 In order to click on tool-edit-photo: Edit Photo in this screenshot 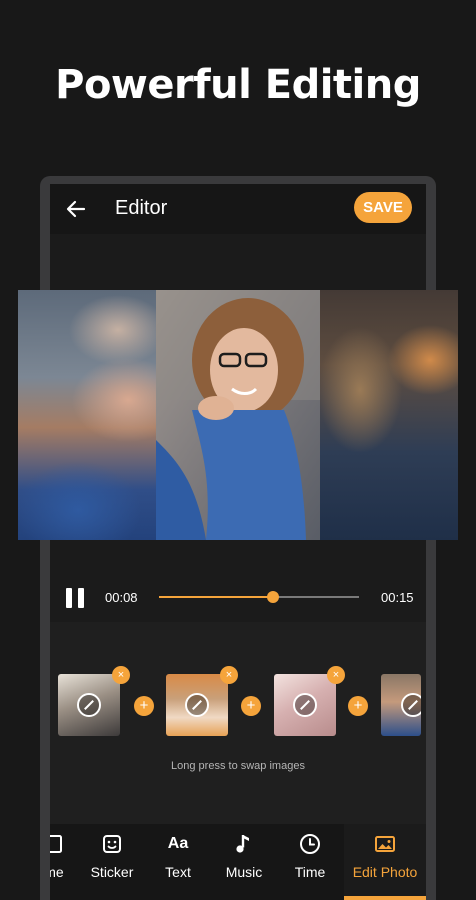, I will do `click(385, 862)`.